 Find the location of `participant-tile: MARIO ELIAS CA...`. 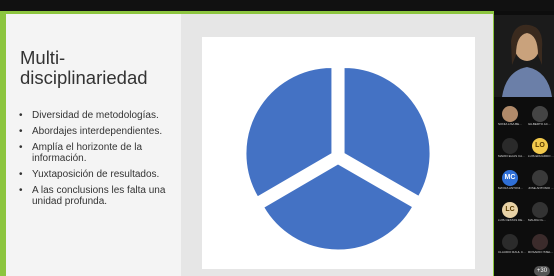

participant-tile: MARIO ELIAS CA... is located at coordinates (511, 149).